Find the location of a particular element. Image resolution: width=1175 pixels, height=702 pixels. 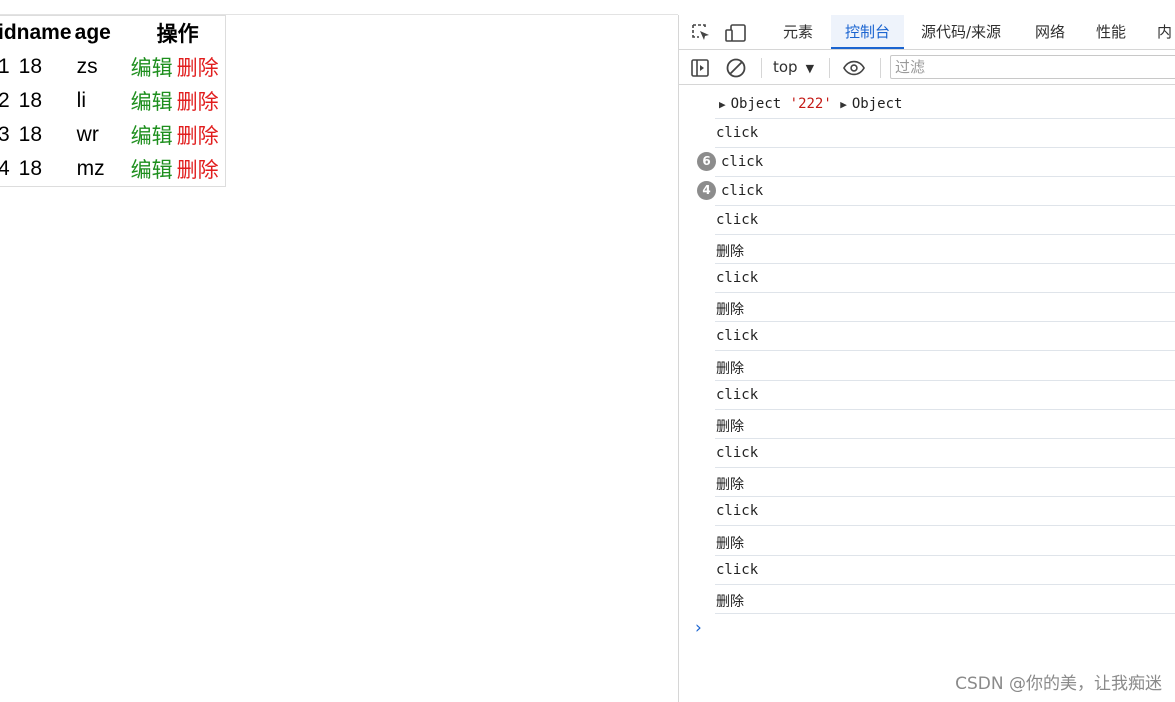

live-expression-eye-icon is located at coordinates (854, 68).